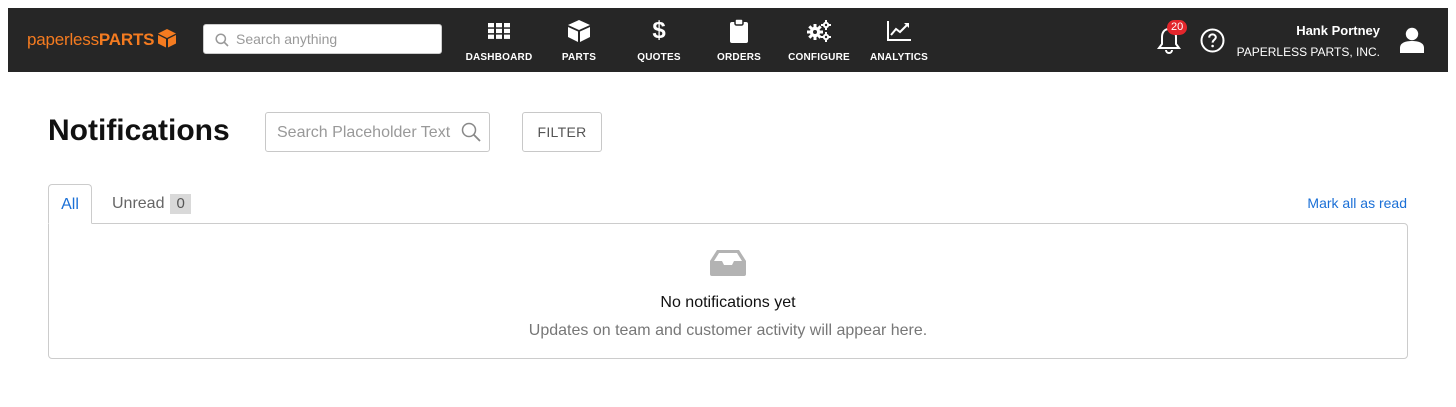 The height and width of the screenshot is (407, 1456). Describe the element at coordinates (739, 57) in the screenshot. I see `nav-label: ORDERS` at that location.